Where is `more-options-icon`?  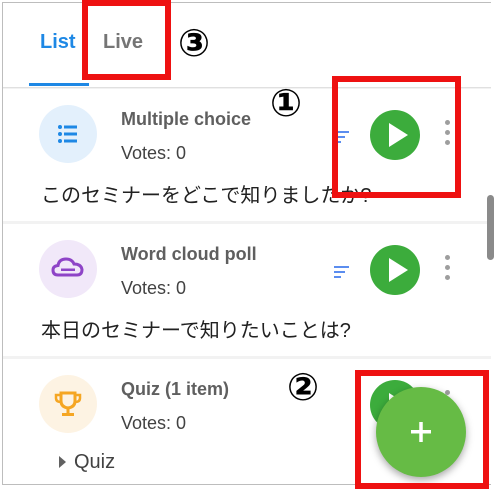
more-options-icon is located at coordinates (447, 269).